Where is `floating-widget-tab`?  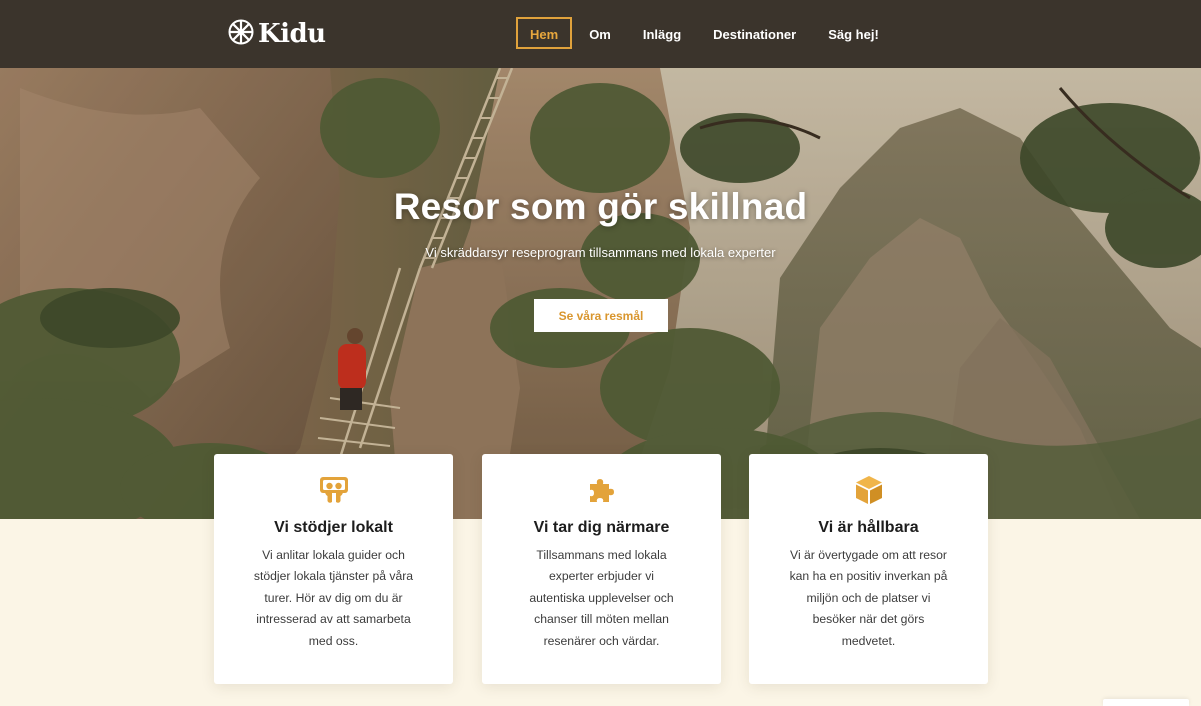 floating-widget-tab is located at coordinates (1146, 702).